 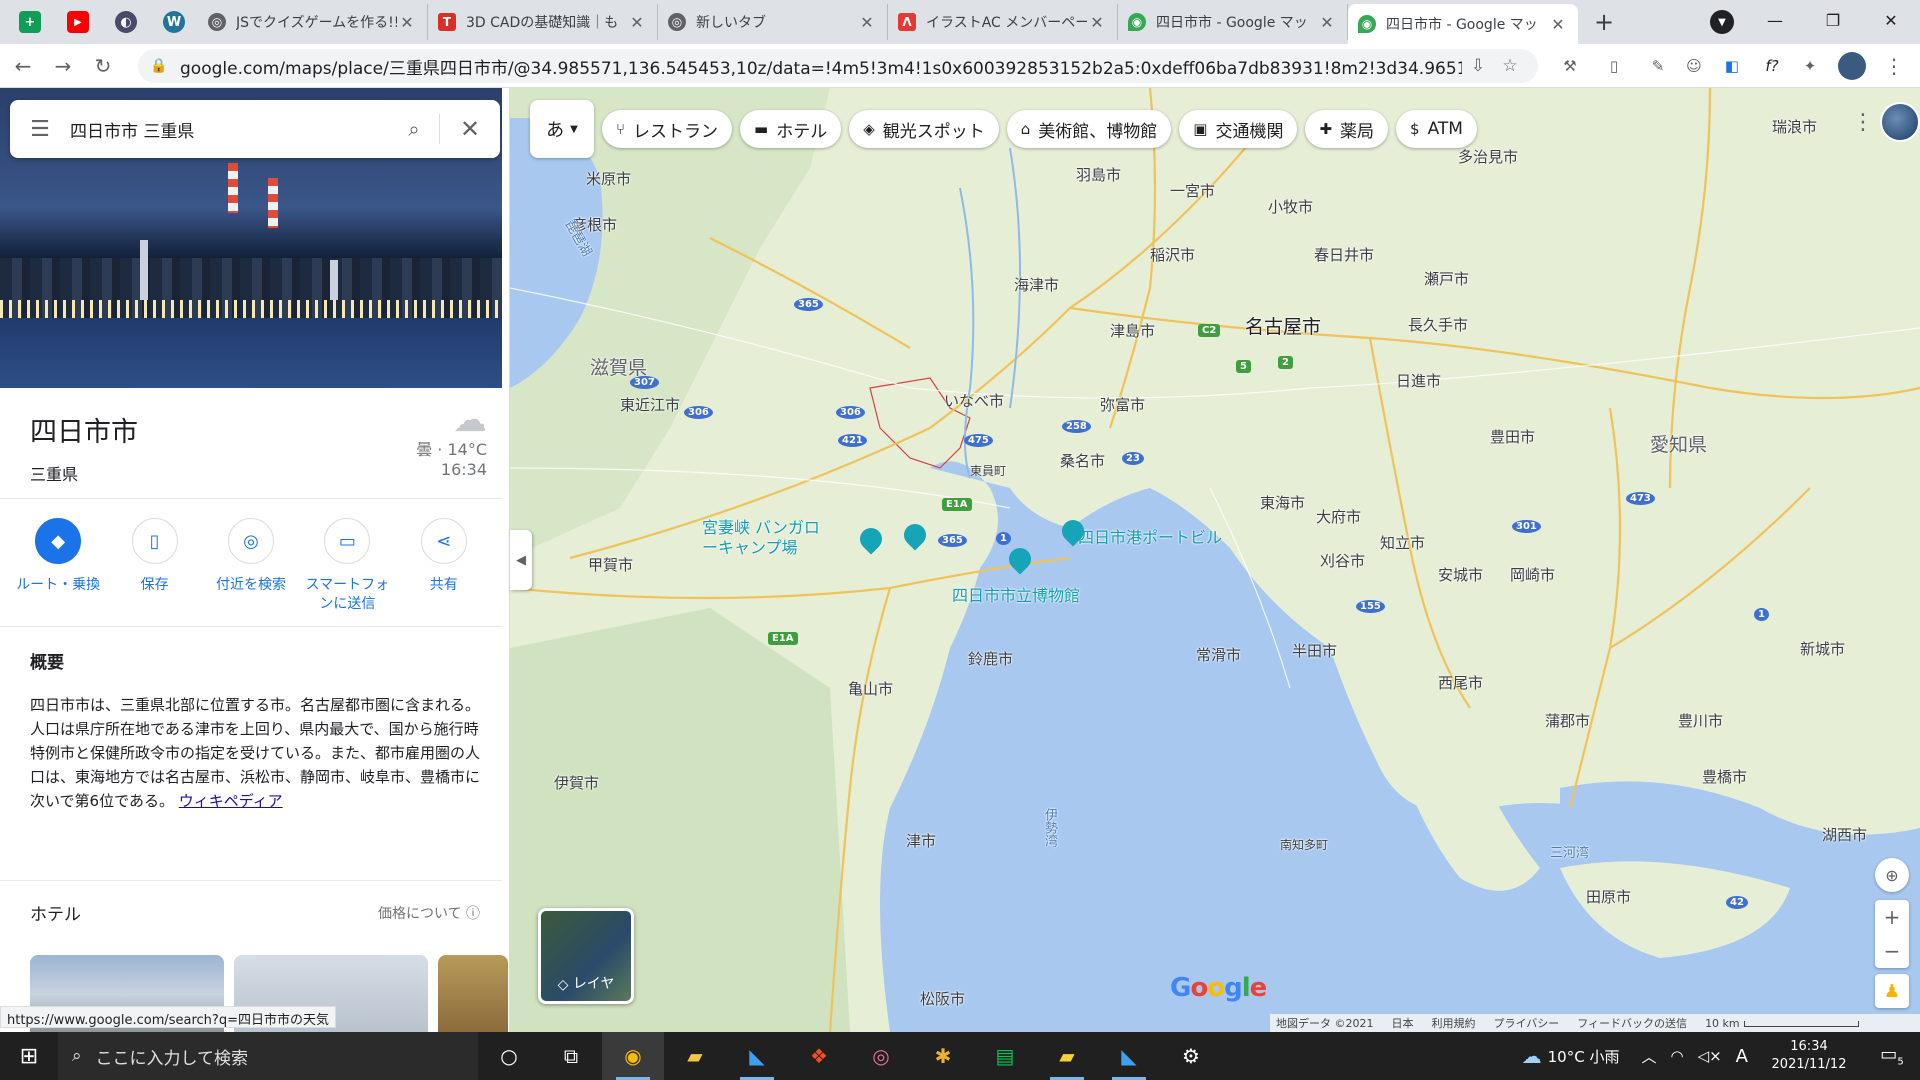 I want to click on tab-search-icon: ▼, so click(x=1722, y=22).